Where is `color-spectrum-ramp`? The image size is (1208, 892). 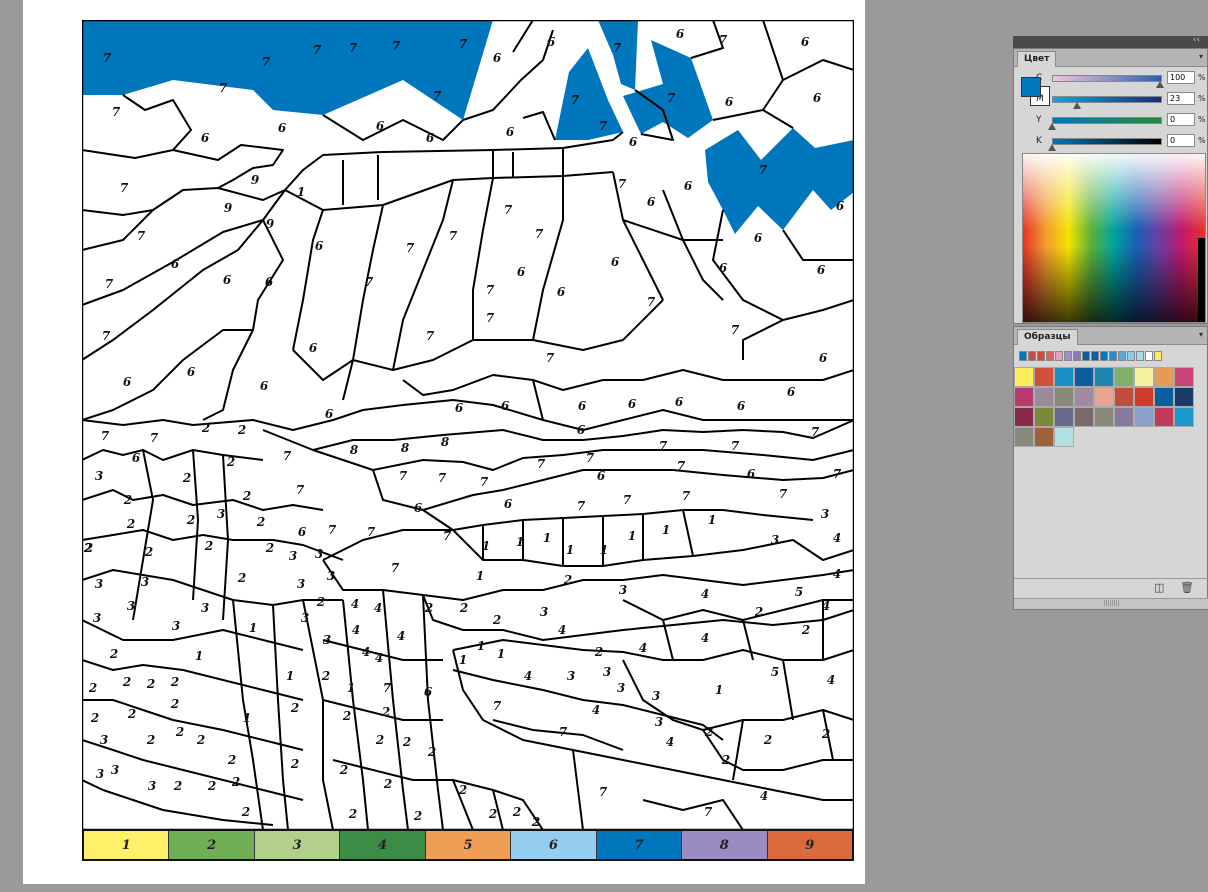
color-spectrum-ramp is located at coordinates (1114, 238).